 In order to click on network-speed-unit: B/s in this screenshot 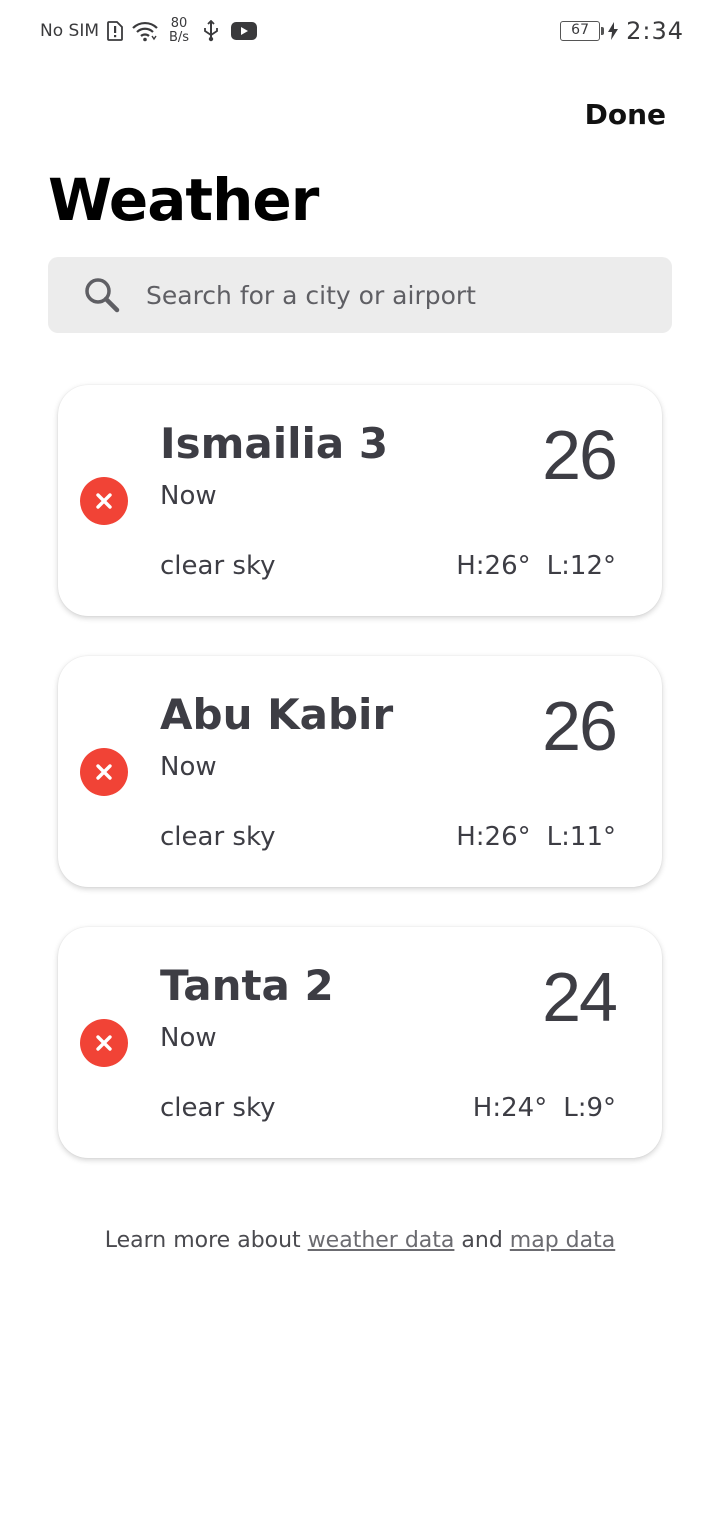, I will do `click(179, 37)`.